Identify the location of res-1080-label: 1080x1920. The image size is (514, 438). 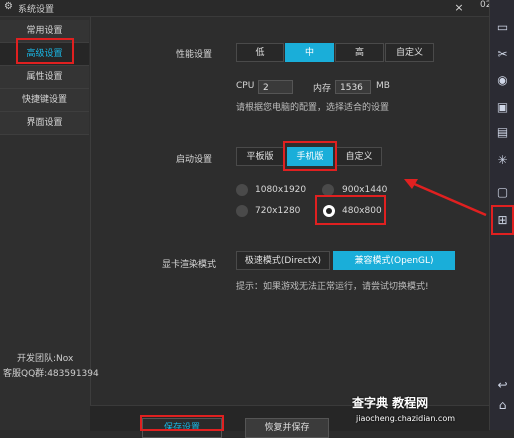
(281, 190).